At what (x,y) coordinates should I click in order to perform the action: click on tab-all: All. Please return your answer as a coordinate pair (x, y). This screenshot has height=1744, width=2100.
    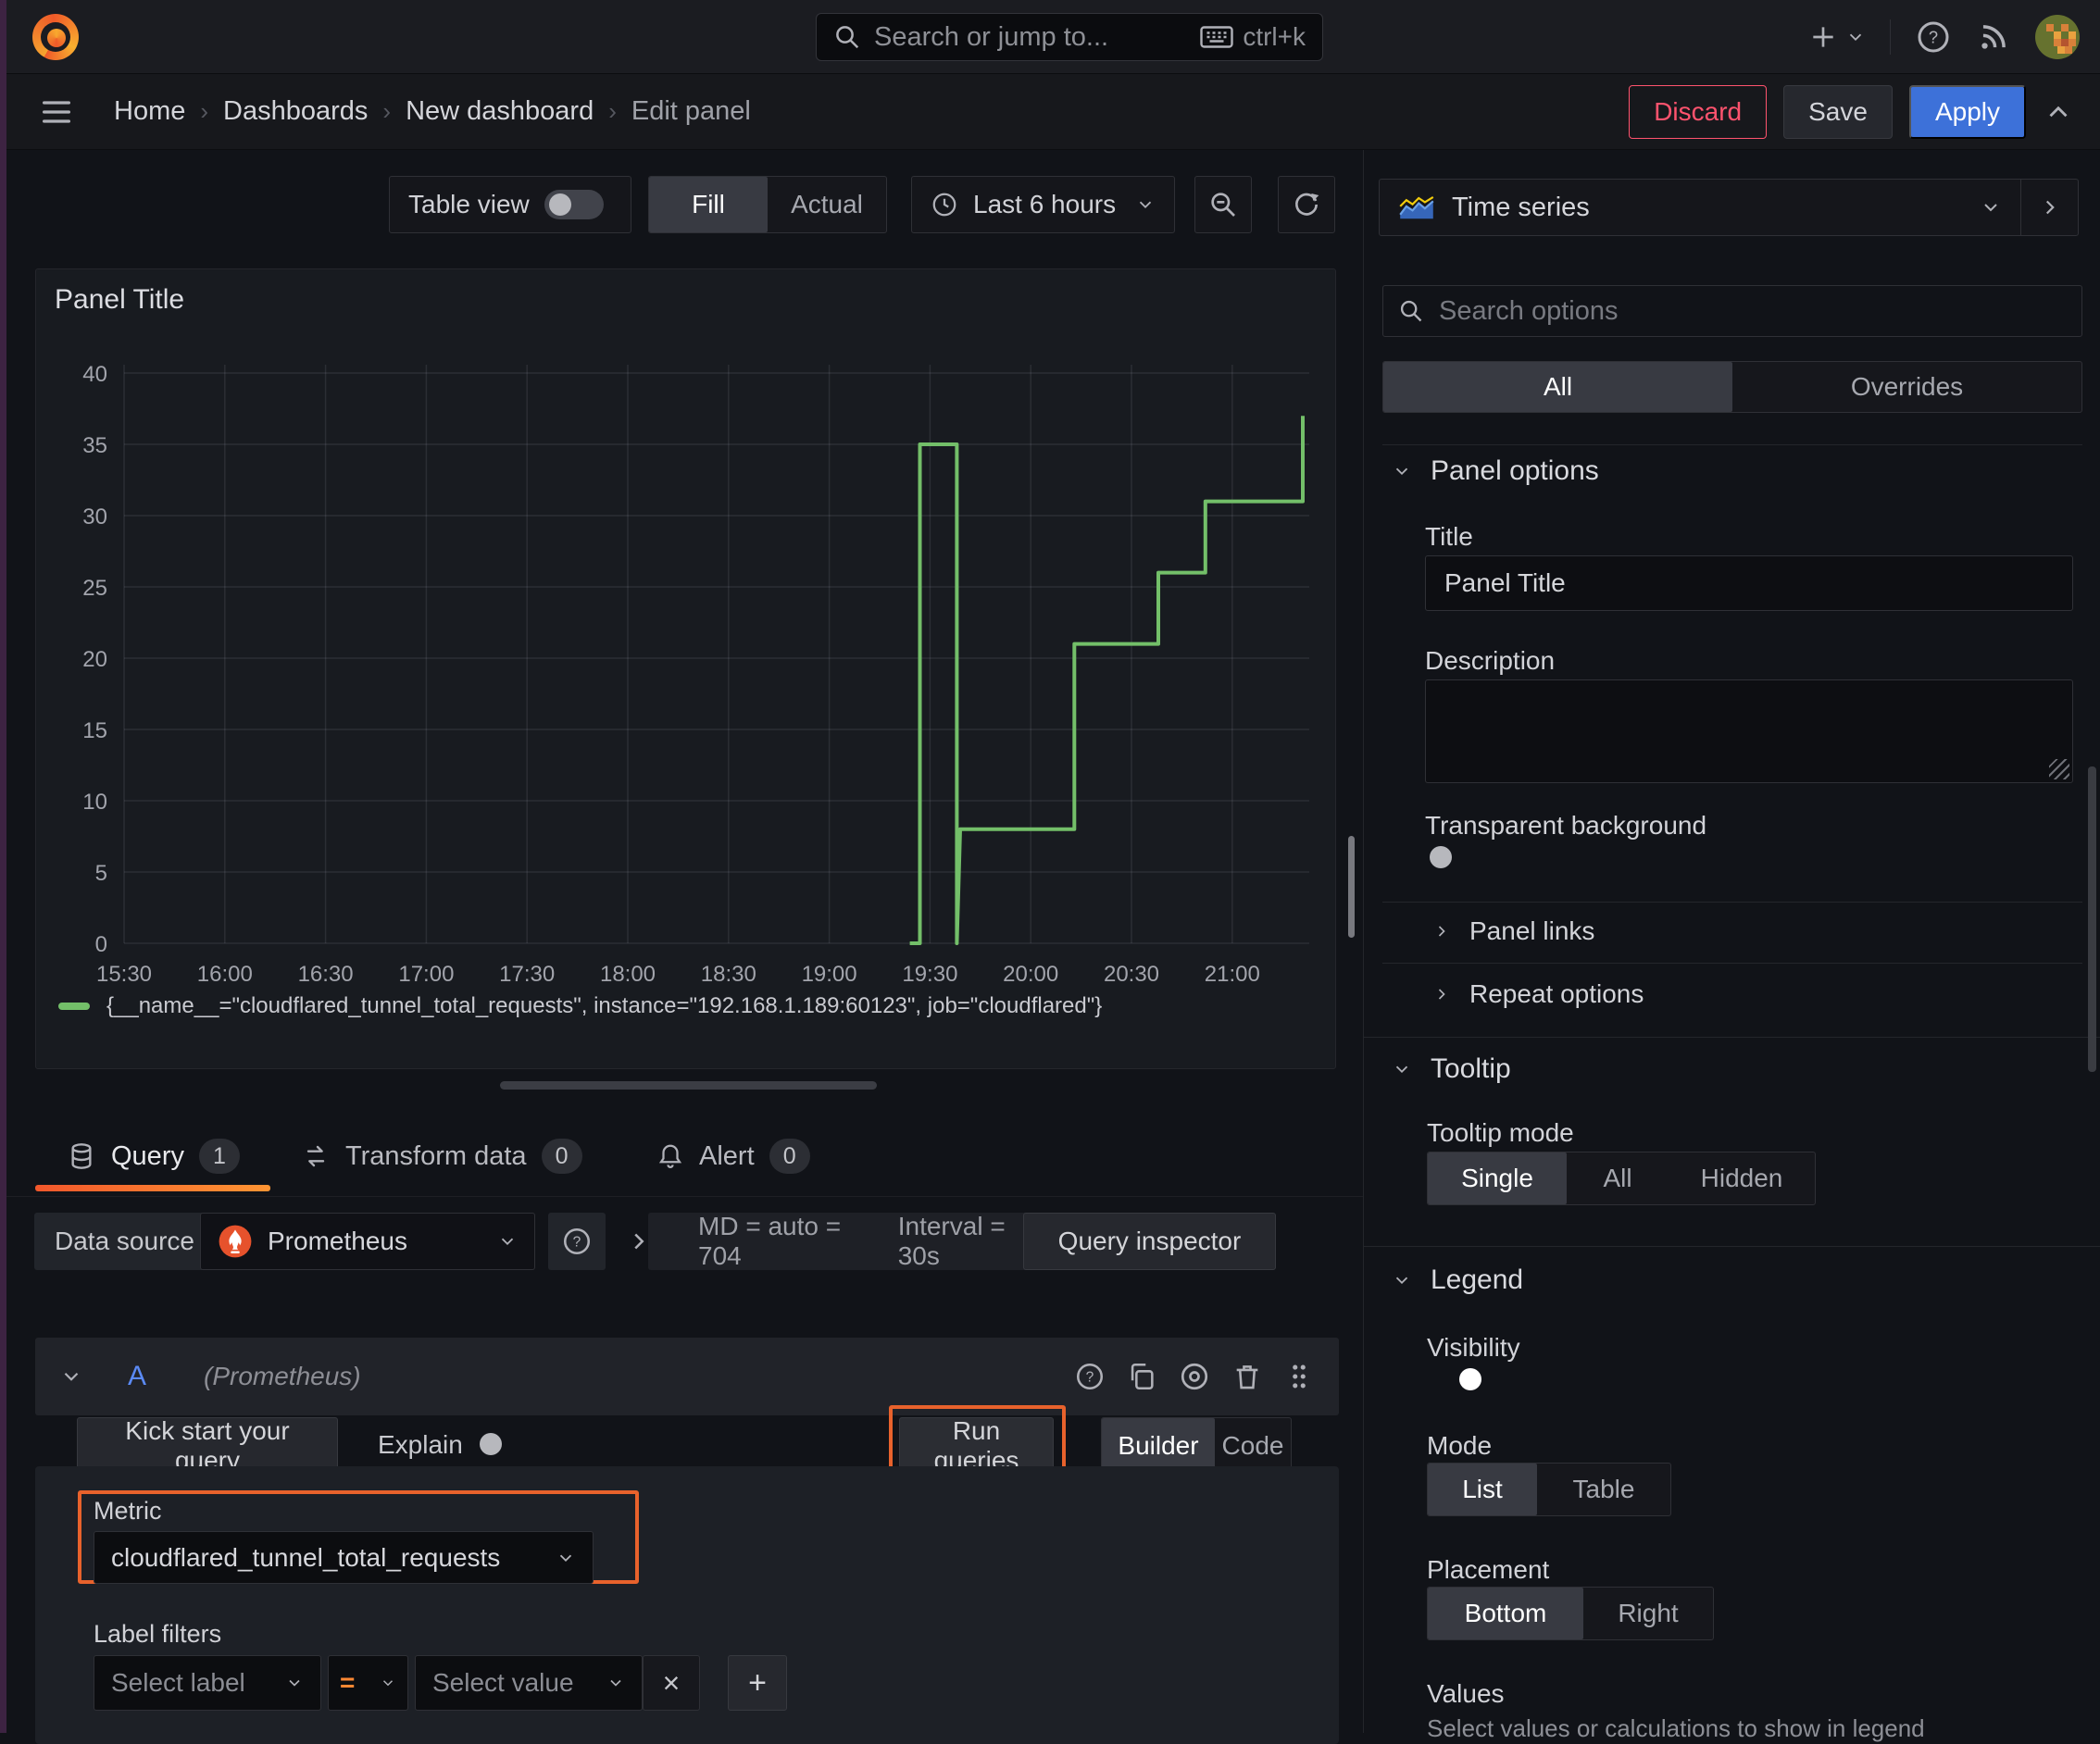
    Looking at the image, I should click on (1558, 387).